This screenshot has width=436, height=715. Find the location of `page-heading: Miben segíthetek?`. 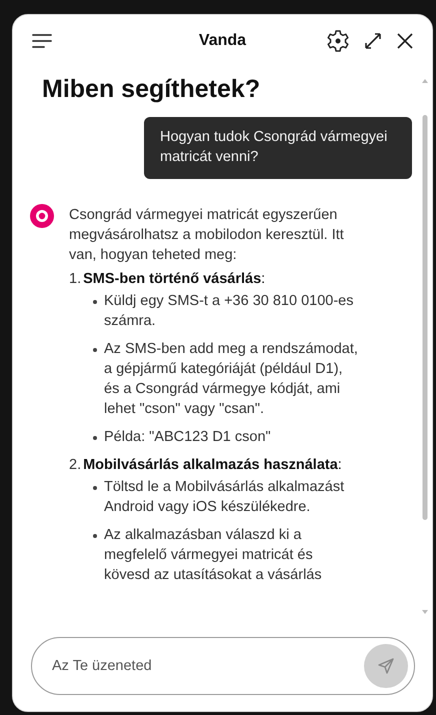

page-heading: Miben segíthetek? is located at coordinates (152, 89).